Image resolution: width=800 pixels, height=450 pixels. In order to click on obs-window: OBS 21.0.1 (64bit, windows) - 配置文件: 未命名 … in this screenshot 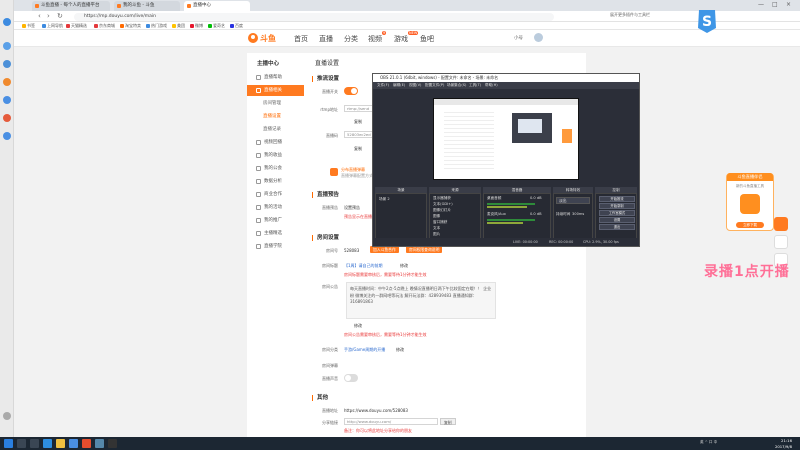, I will do `click(506, 160)`.